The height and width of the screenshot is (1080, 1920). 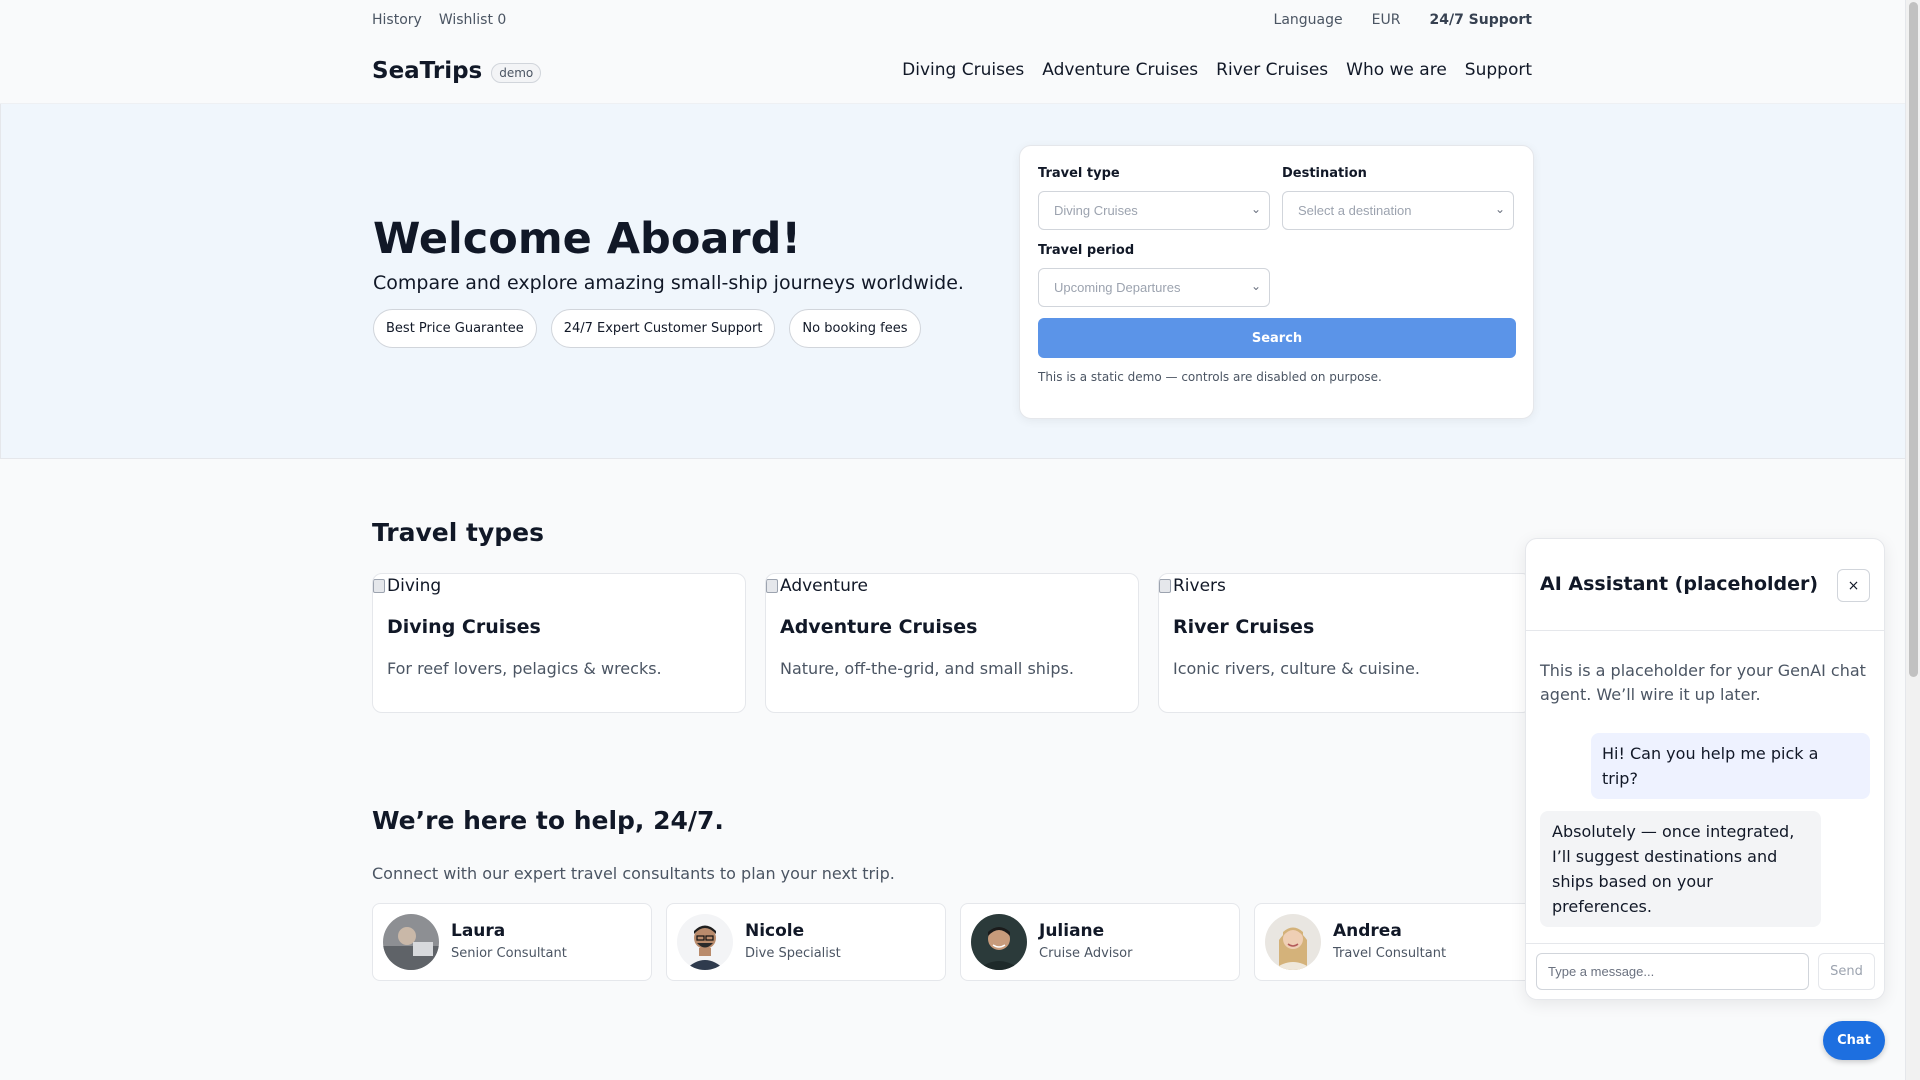 I want to click on consultant-role: Senior Consultant, so click(x=509, y=953).